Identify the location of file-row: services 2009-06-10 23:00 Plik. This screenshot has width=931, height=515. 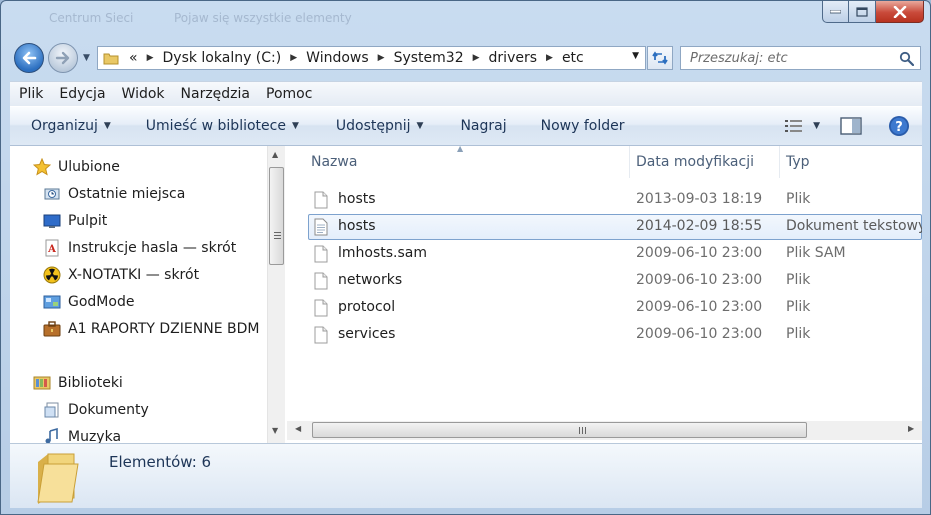
(604, 334).